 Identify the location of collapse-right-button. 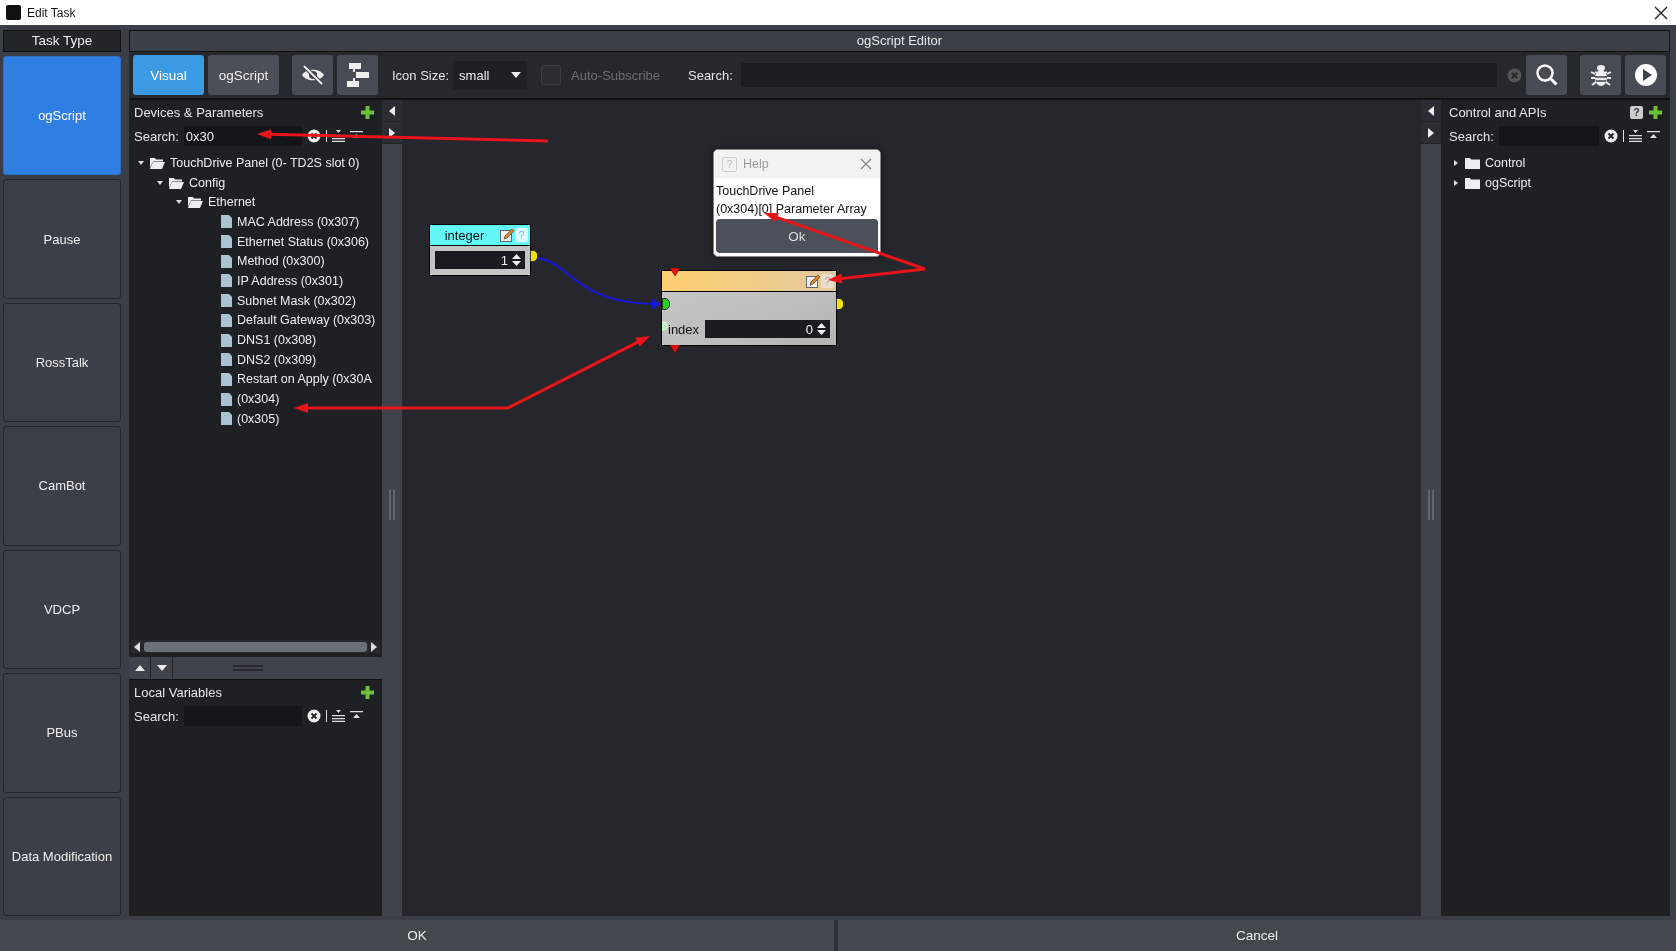
(1431, 133).